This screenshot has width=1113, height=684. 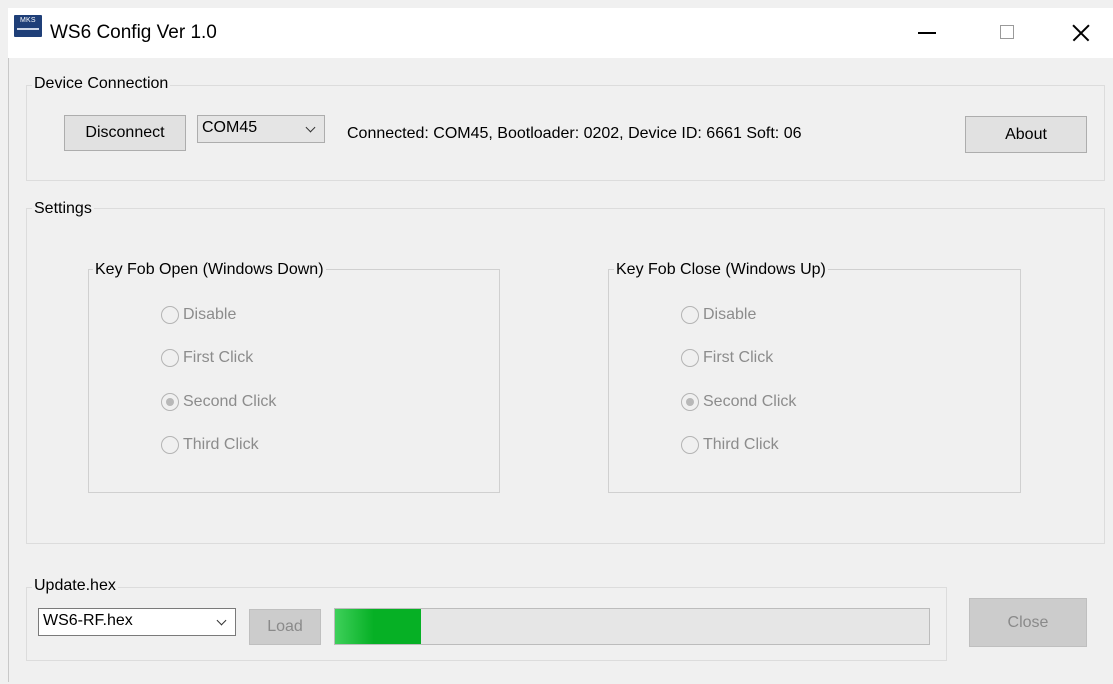 I want to click on app-logo-text: MKS, so click(x=28, y=20).